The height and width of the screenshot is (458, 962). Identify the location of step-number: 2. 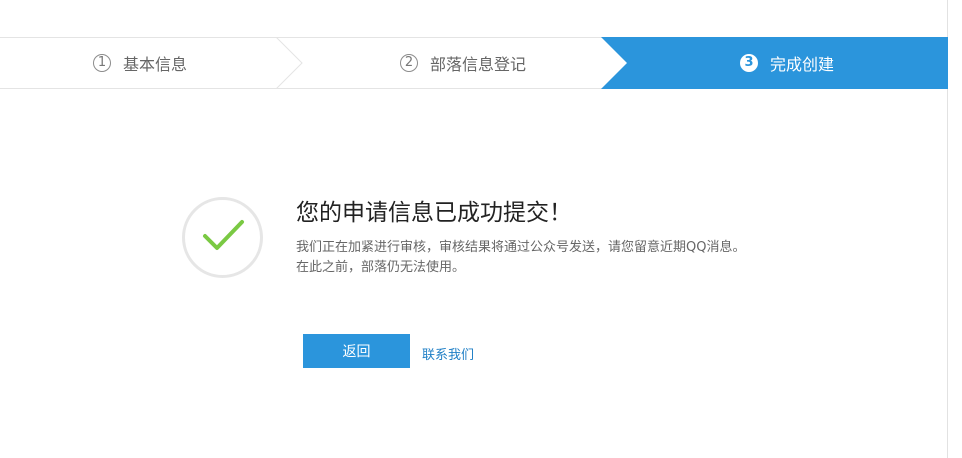
(409, 62).